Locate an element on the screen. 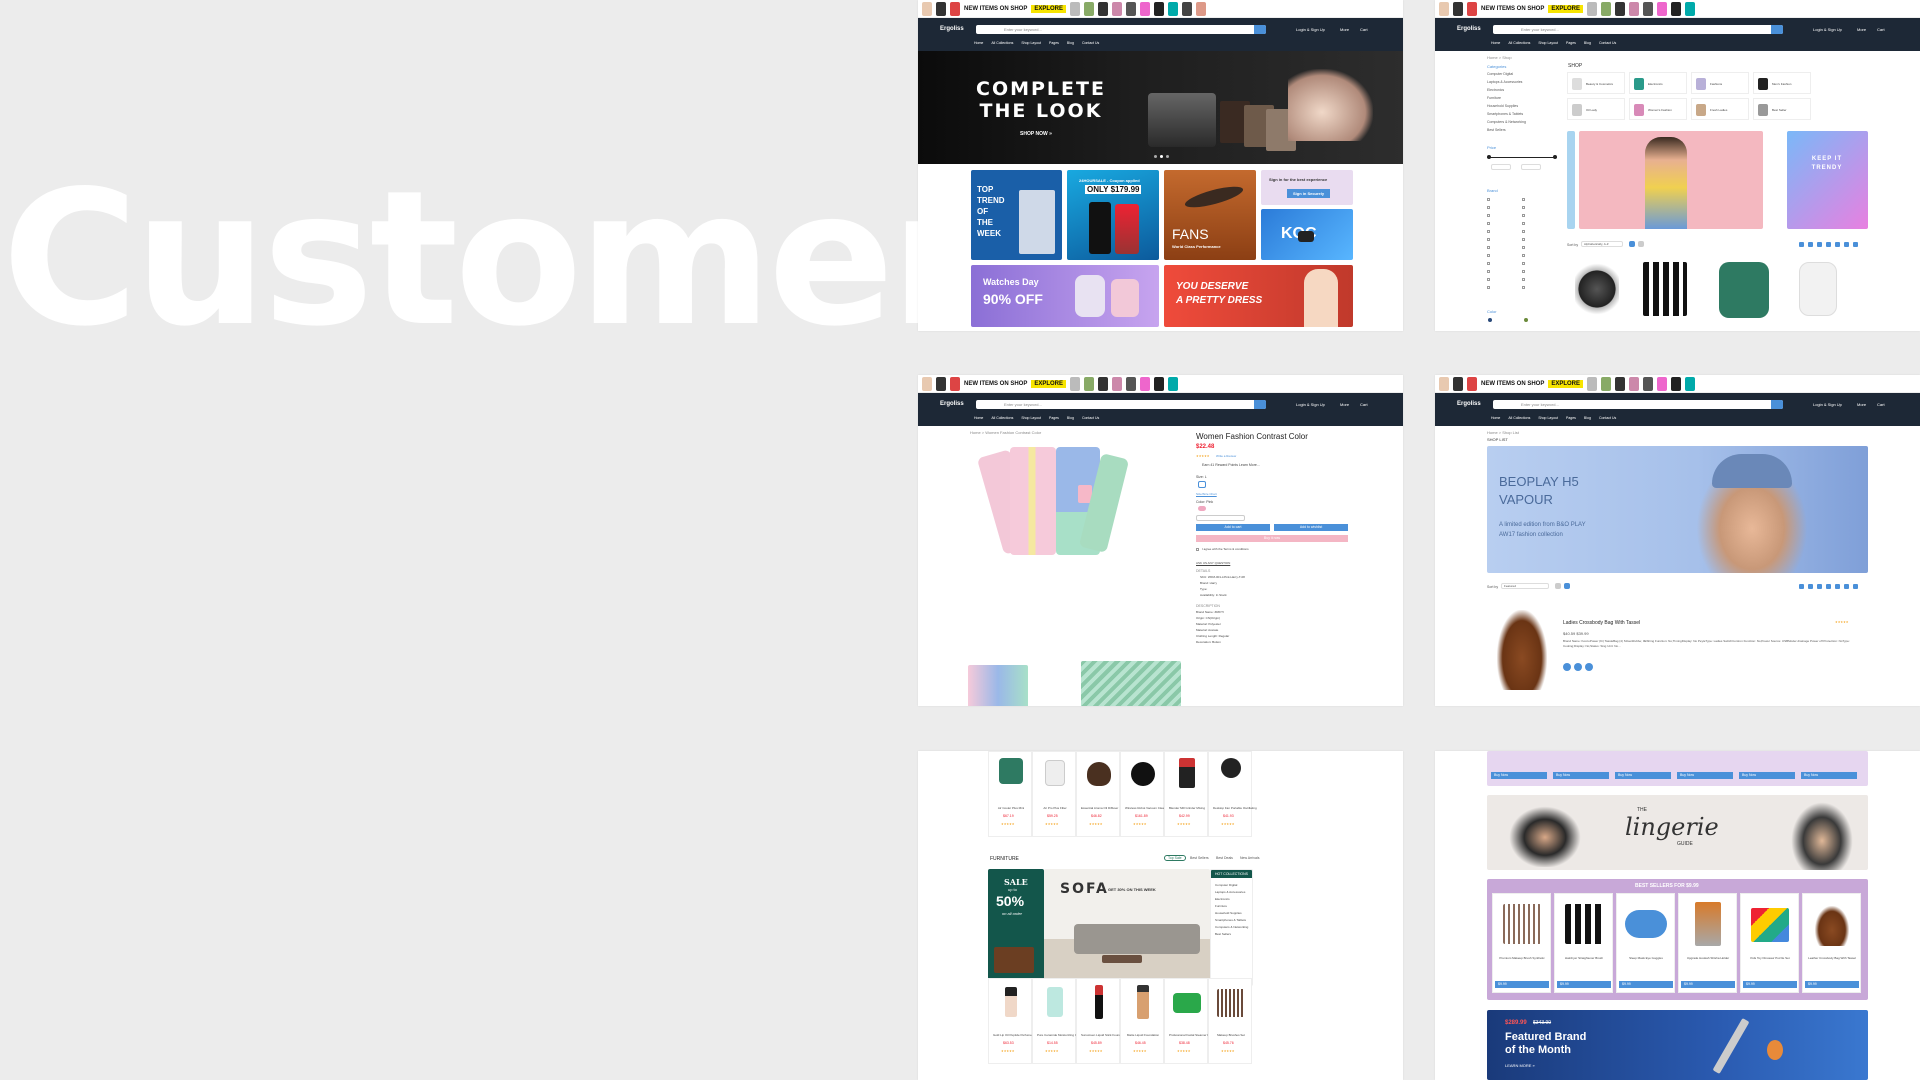 Image resolution: width=1920 pixels, height=1080 pixels. tab-new-arrivals: New Arrivals is located at coordinates (1249, 858).